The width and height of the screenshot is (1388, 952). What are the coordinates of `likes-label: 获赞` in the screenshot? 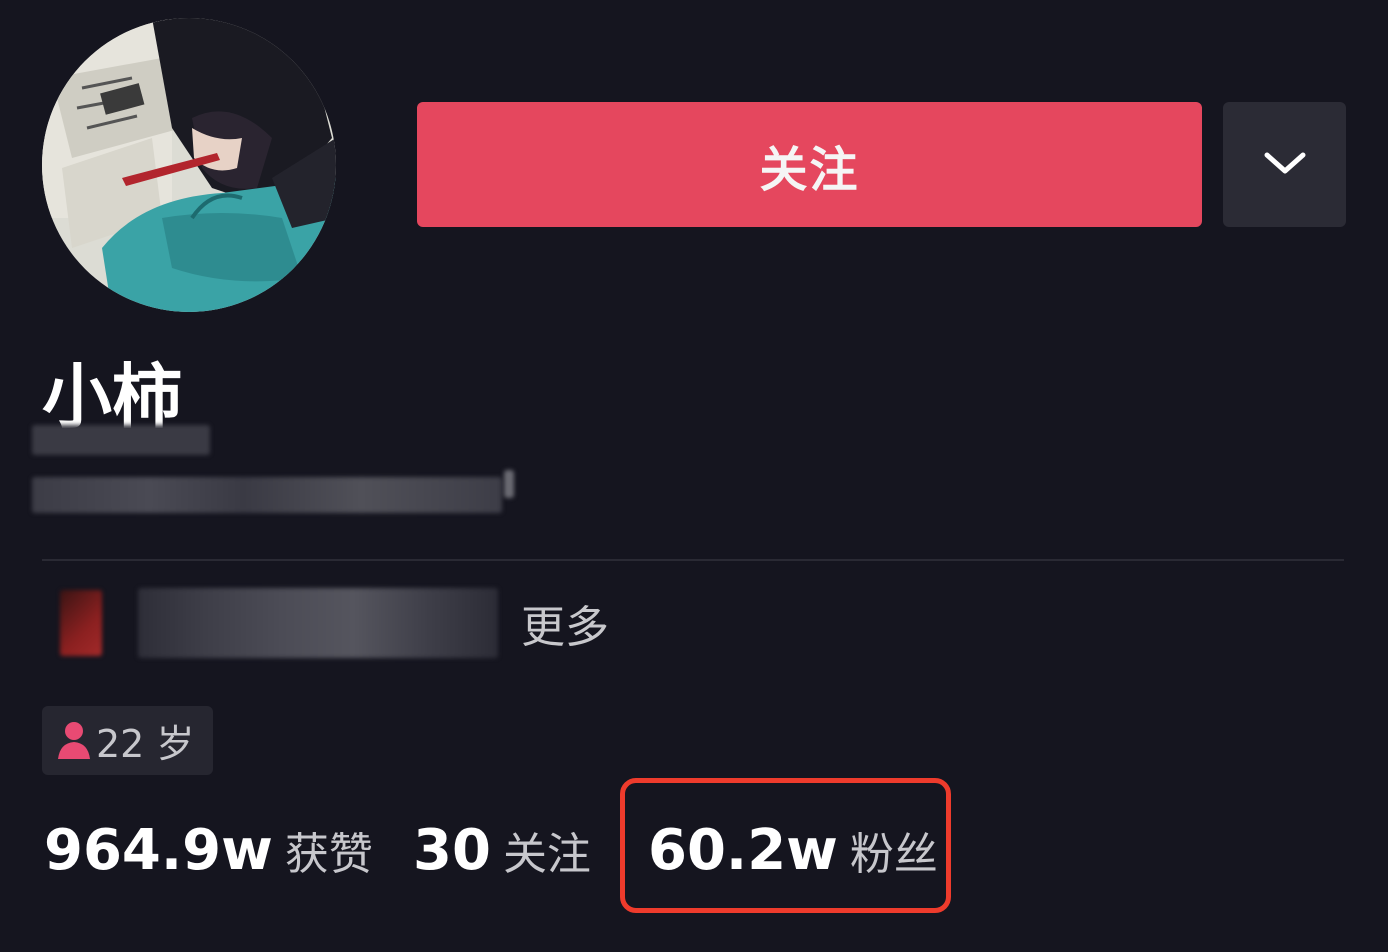 It's located at (328, 854).